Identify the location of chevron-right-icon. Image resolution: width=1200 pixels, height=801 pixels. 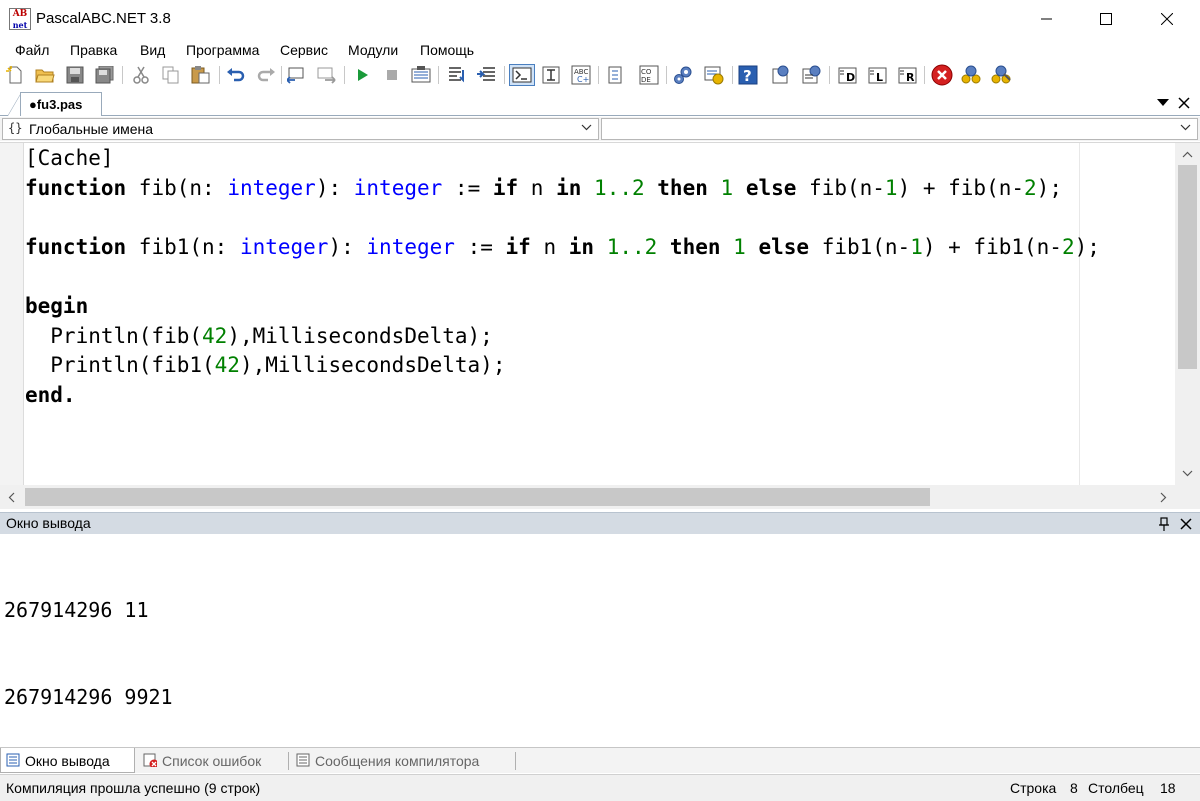
(1163, 497).